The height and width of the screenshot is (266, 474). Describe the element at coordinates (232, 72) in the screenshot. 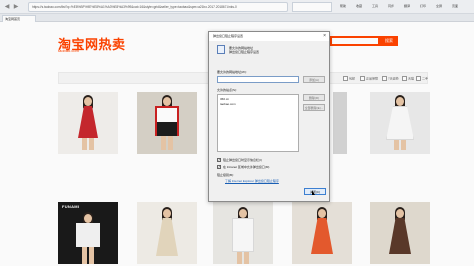

I see `address-label: 要允许的网站地址(W):` at that location.